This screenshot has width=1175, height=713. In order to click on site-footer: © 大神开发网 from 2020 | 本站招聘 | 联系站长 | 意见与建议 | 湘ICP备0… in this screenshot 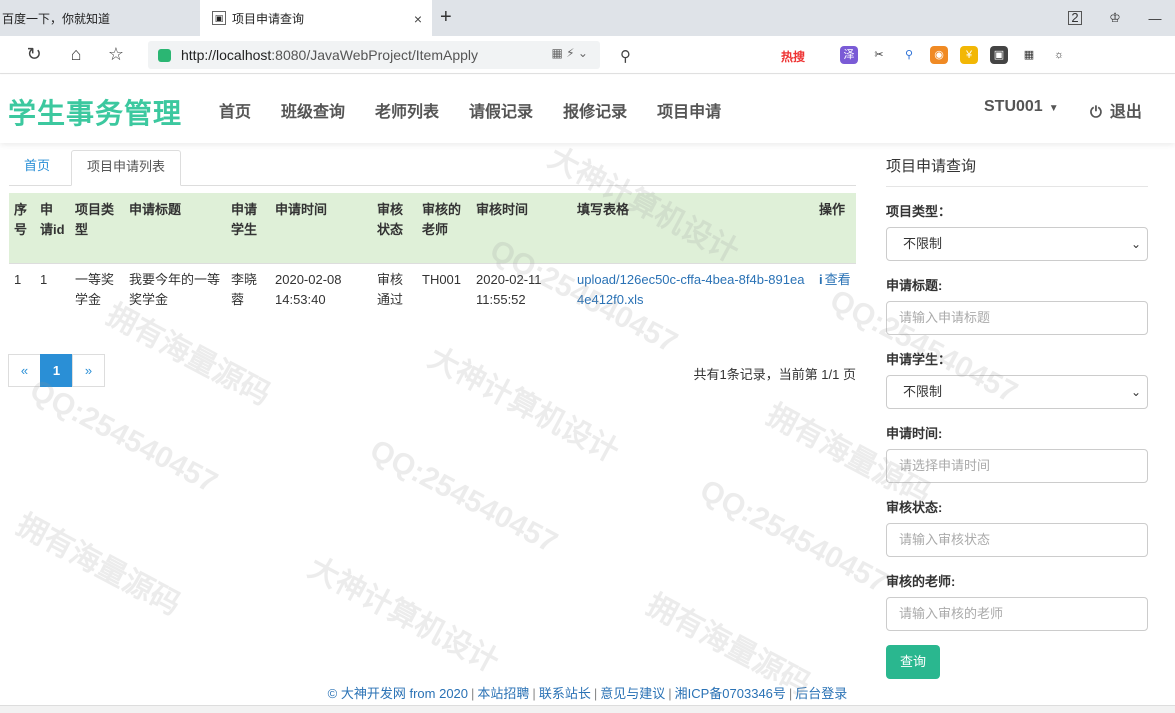, I will do `click(587, 693)`.